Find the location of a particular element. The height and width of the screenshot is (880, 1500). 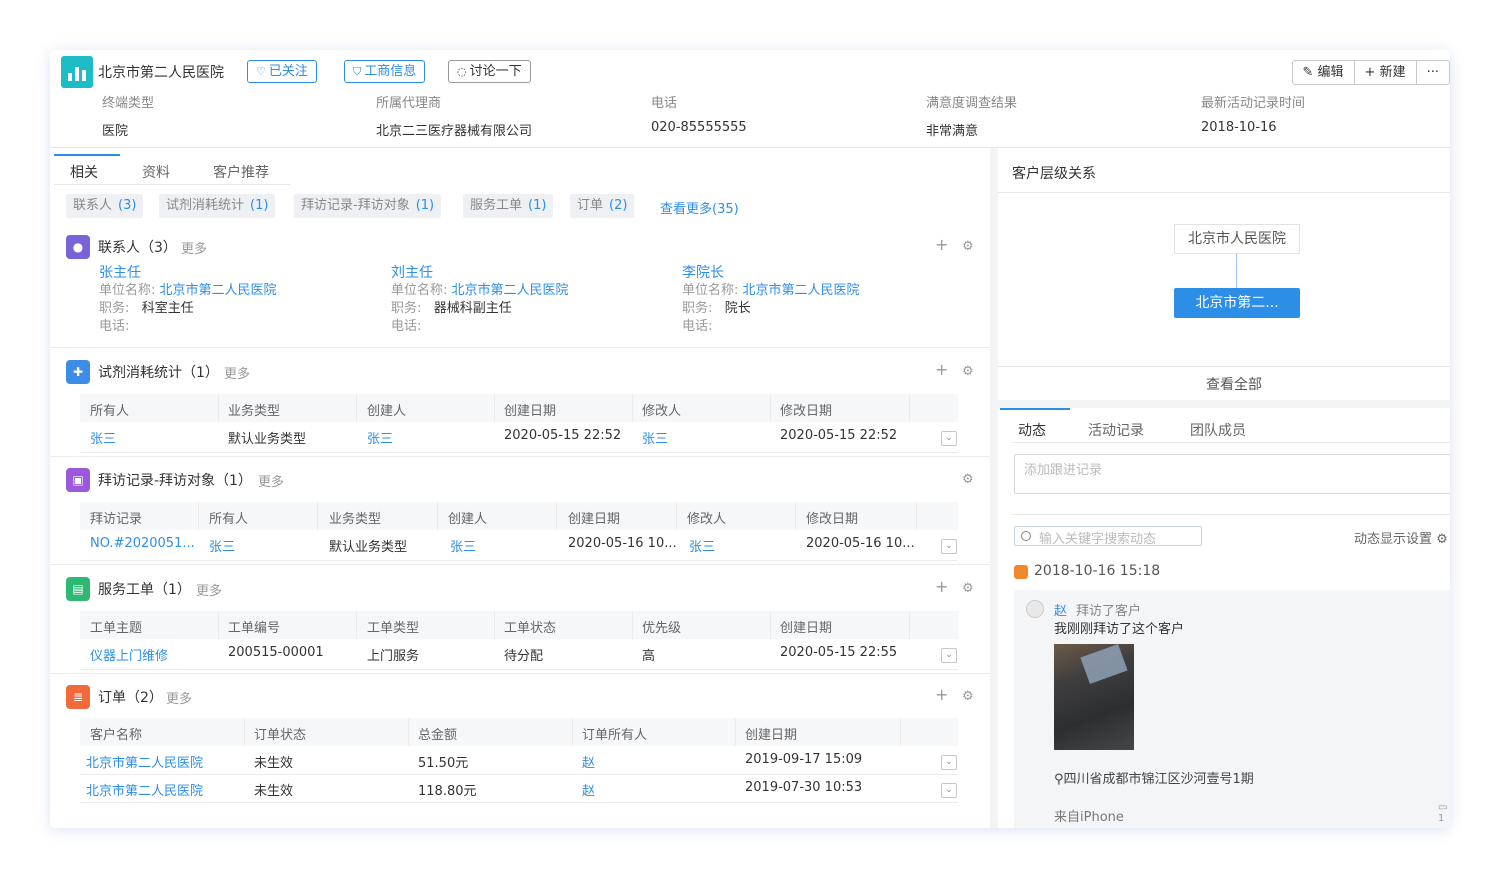

heart-icon: ♡ is located at coordinates (261, 71).